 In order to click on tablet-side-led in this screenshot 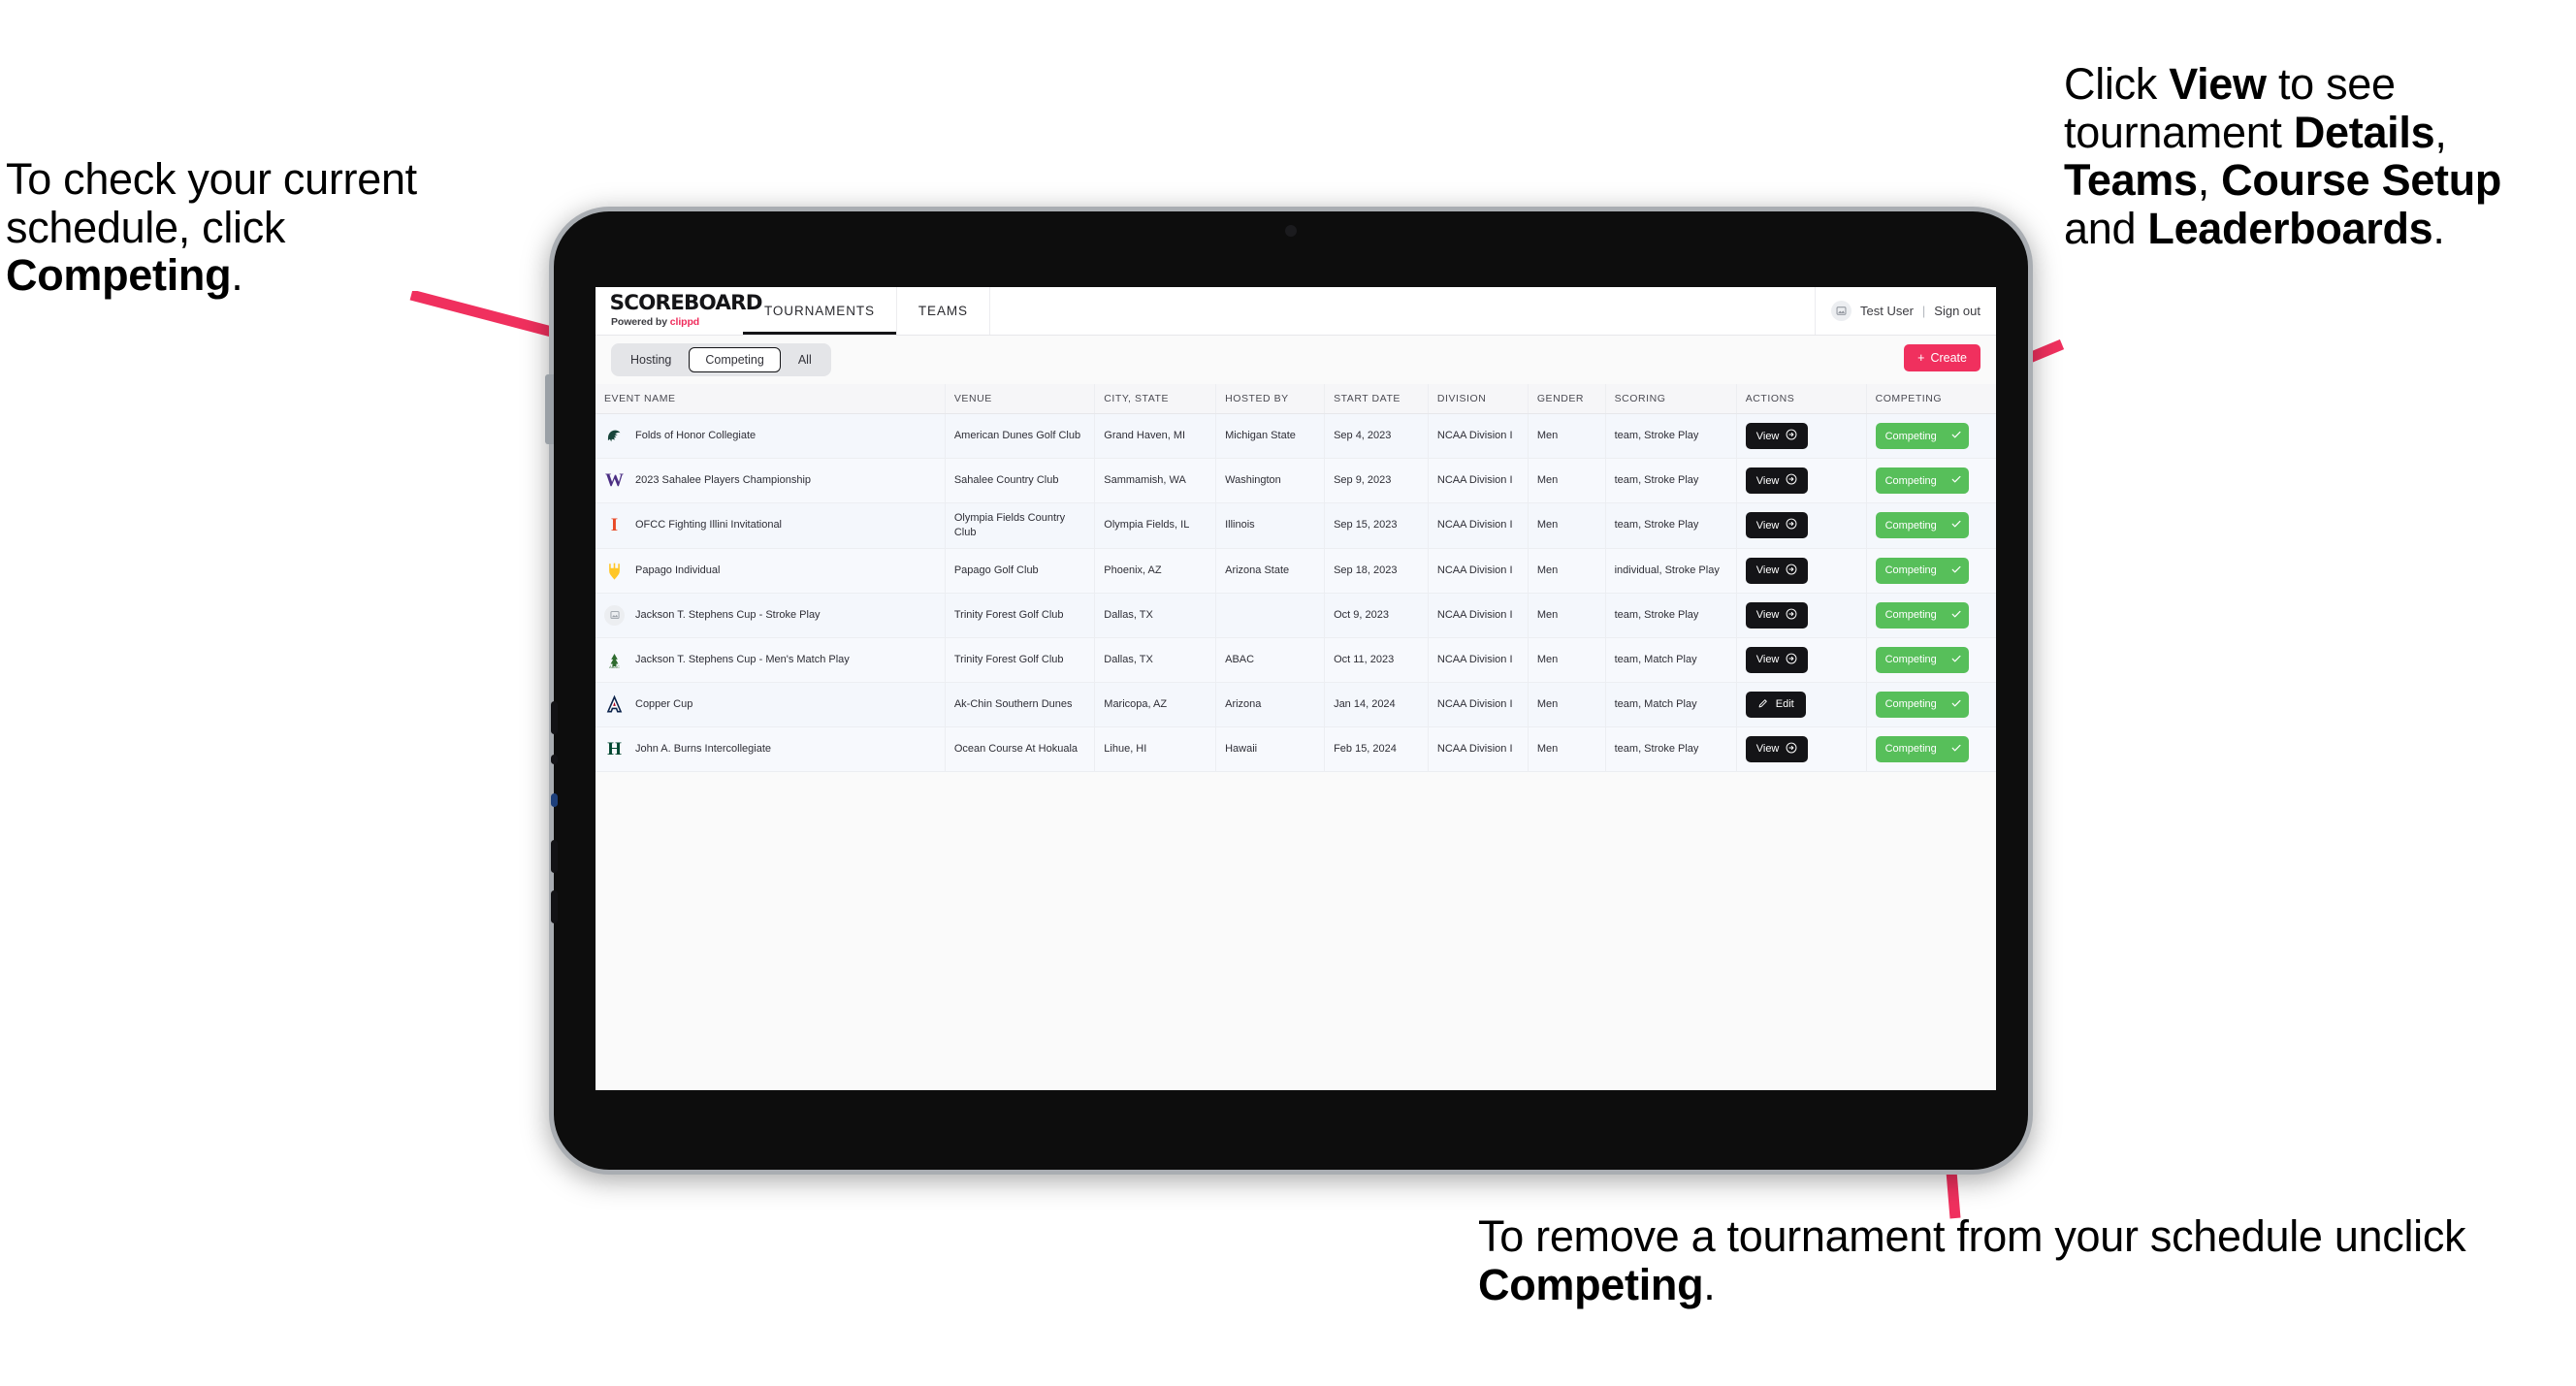, I will do `click(554, 800)`.